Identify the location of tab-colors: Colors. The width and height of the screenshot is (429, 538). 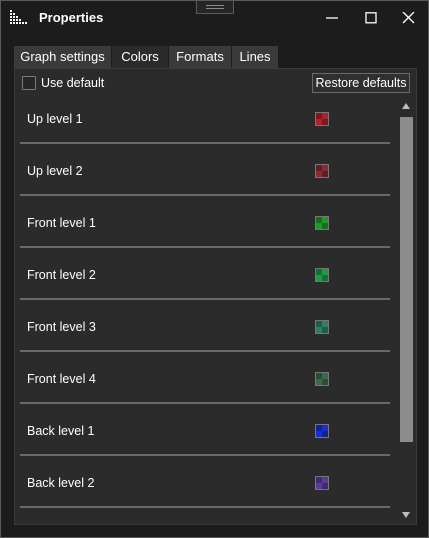
(140, 57).